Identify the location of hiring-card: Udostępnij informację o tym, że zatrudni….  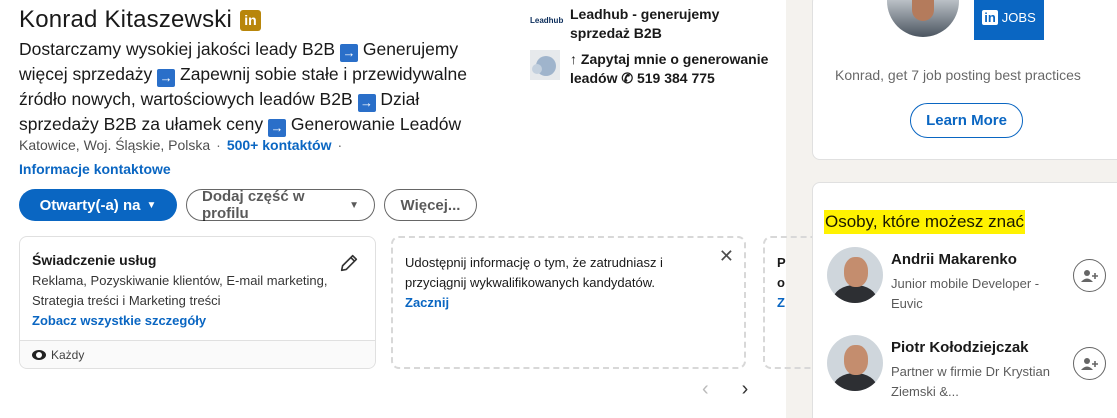
(568, 302).